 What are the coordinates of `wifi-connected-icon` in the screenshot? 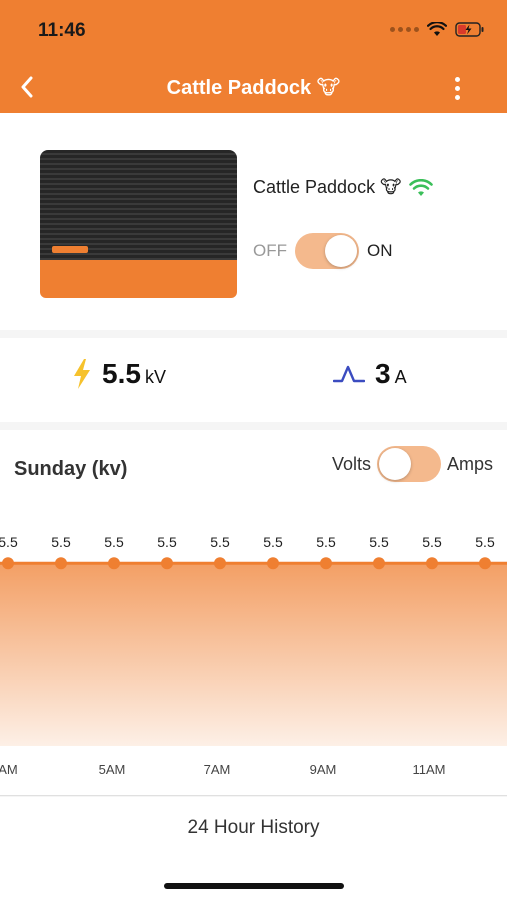 It's located at (421, 187).